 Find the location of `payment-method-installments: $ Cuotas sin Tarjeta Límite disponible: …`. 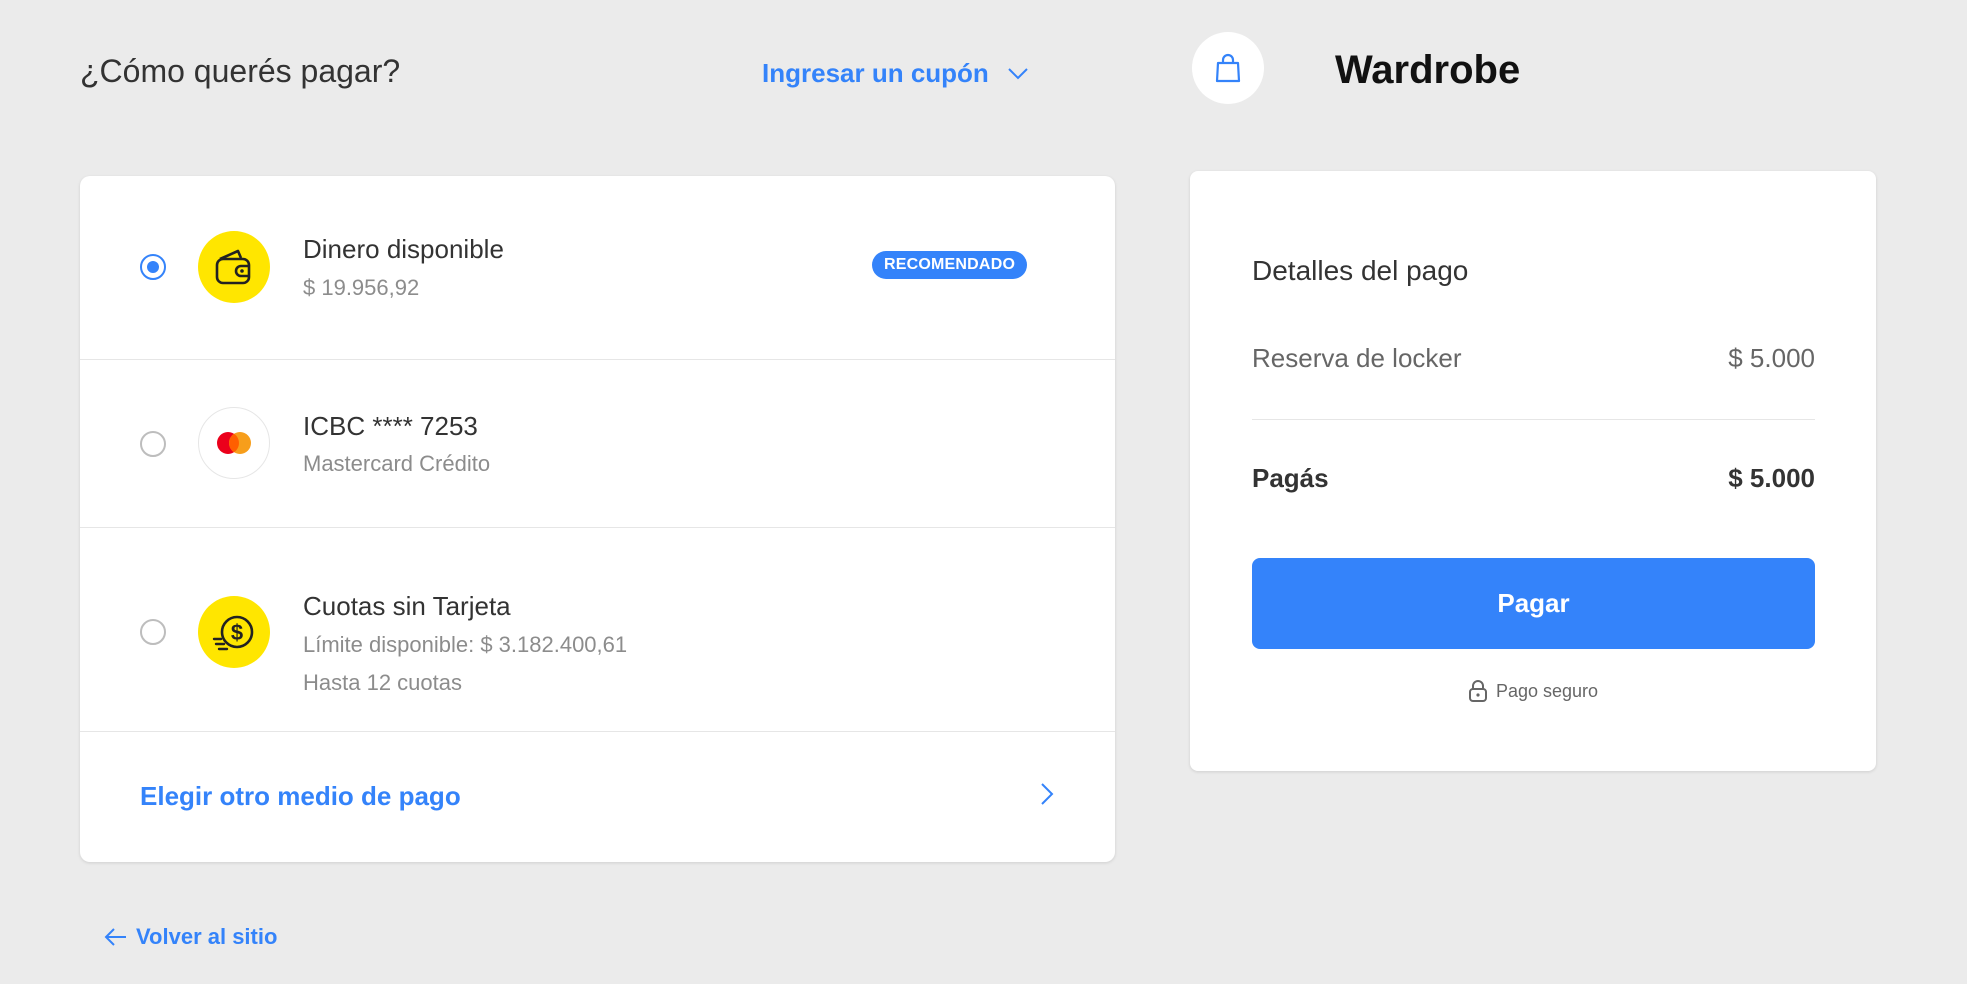

payment-method-installments: $ Cuotas sin Tarjeta Límite disponible: … is located at coordinates (597, 629).